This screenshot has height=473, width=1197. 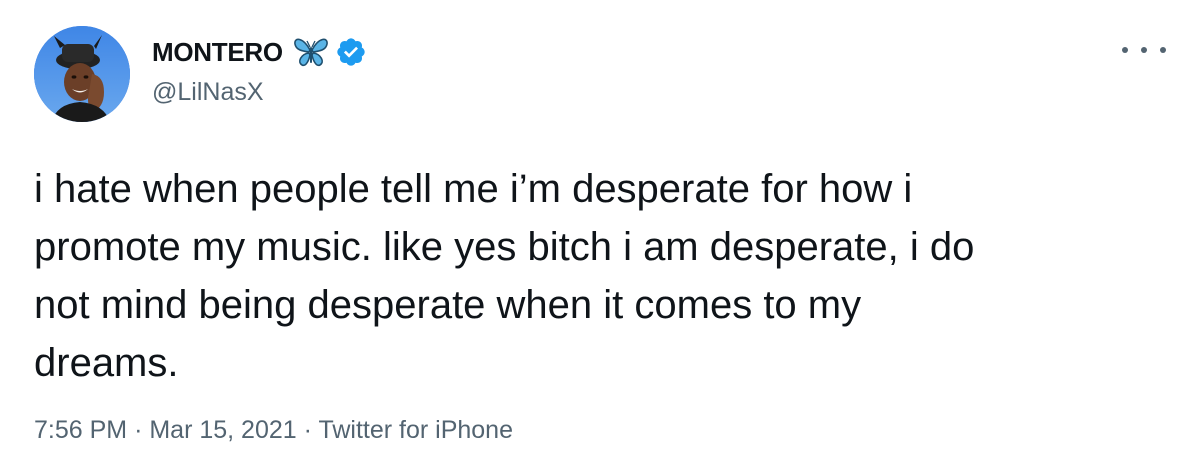 What do you see at coordinates (415, 430) in the screenshot?
I see `tweet-source-link: Twitter for iPhone` at bounding box center [415, 430].